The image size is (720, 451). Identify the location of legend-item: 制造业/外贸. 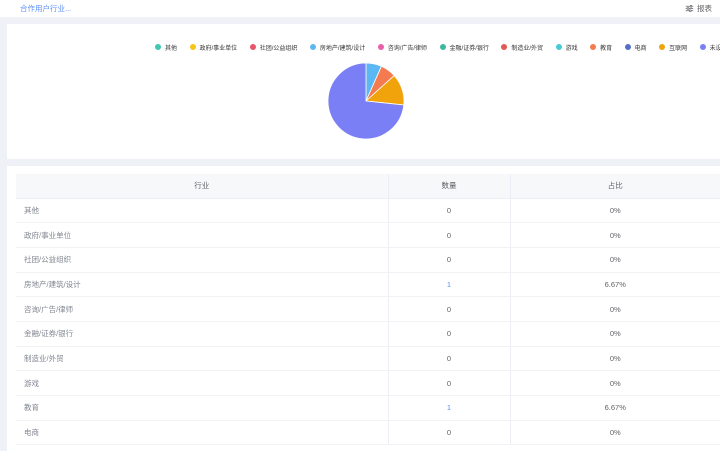
(522, 47).